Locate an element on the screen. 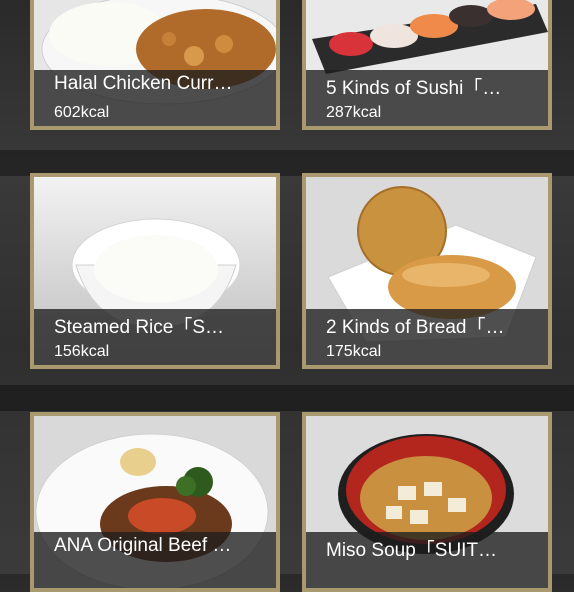 The height and width of the screenshot is (592, 574). item-caption: 2 Kinds of Bread「… 175kcal is located at coordinates (427, 337).